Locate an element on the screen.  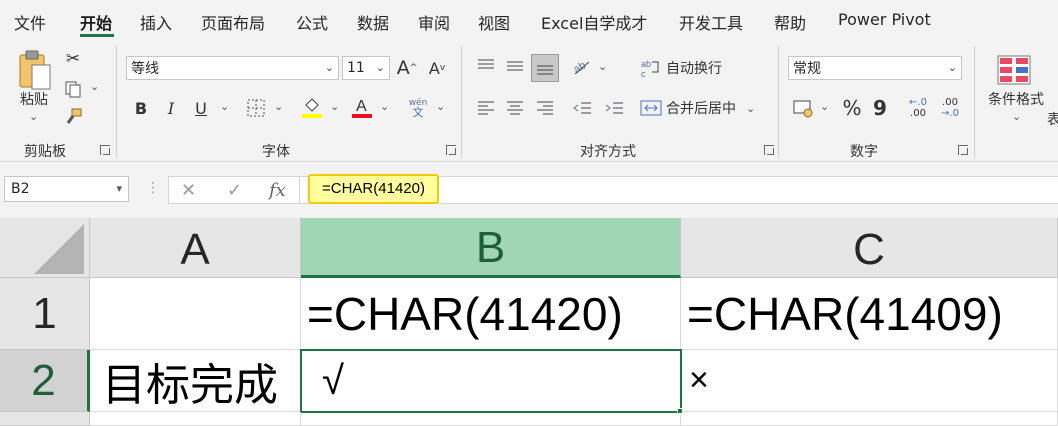
tab-page-layout: 页面布局 is located at coordinates (233, 22).